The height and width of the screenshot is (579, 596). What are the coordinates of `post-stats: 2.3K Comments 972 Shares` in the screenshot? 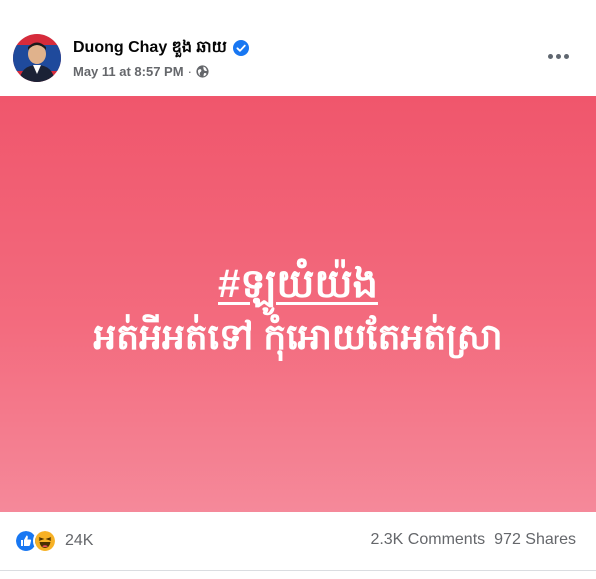 It's located at (473, 540).